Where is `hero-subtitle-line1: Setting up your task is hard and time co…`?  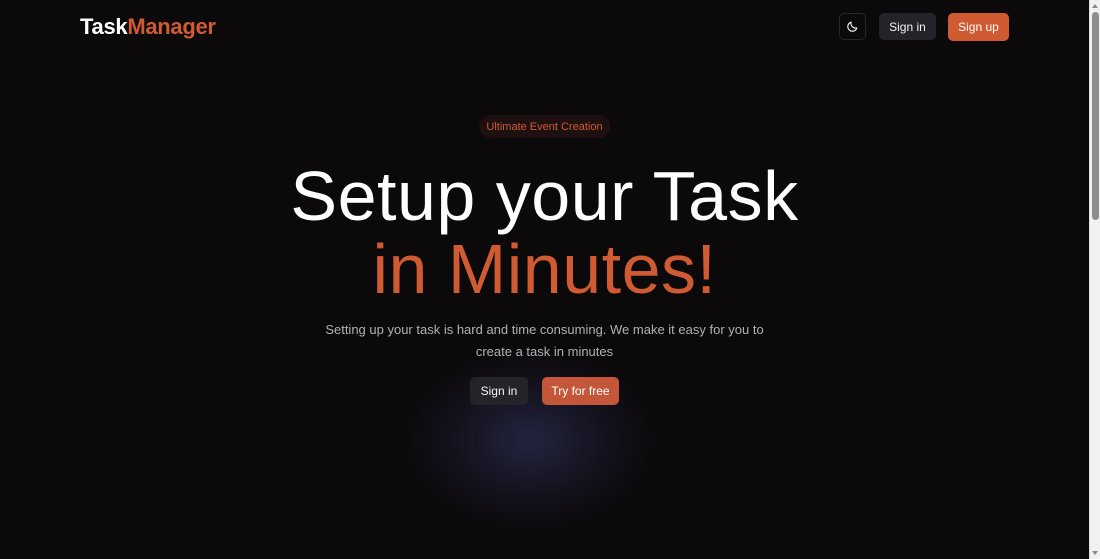
hero-subtitle-line1: Setting up your task is hard and time co… is located at coordinates (544, 329).